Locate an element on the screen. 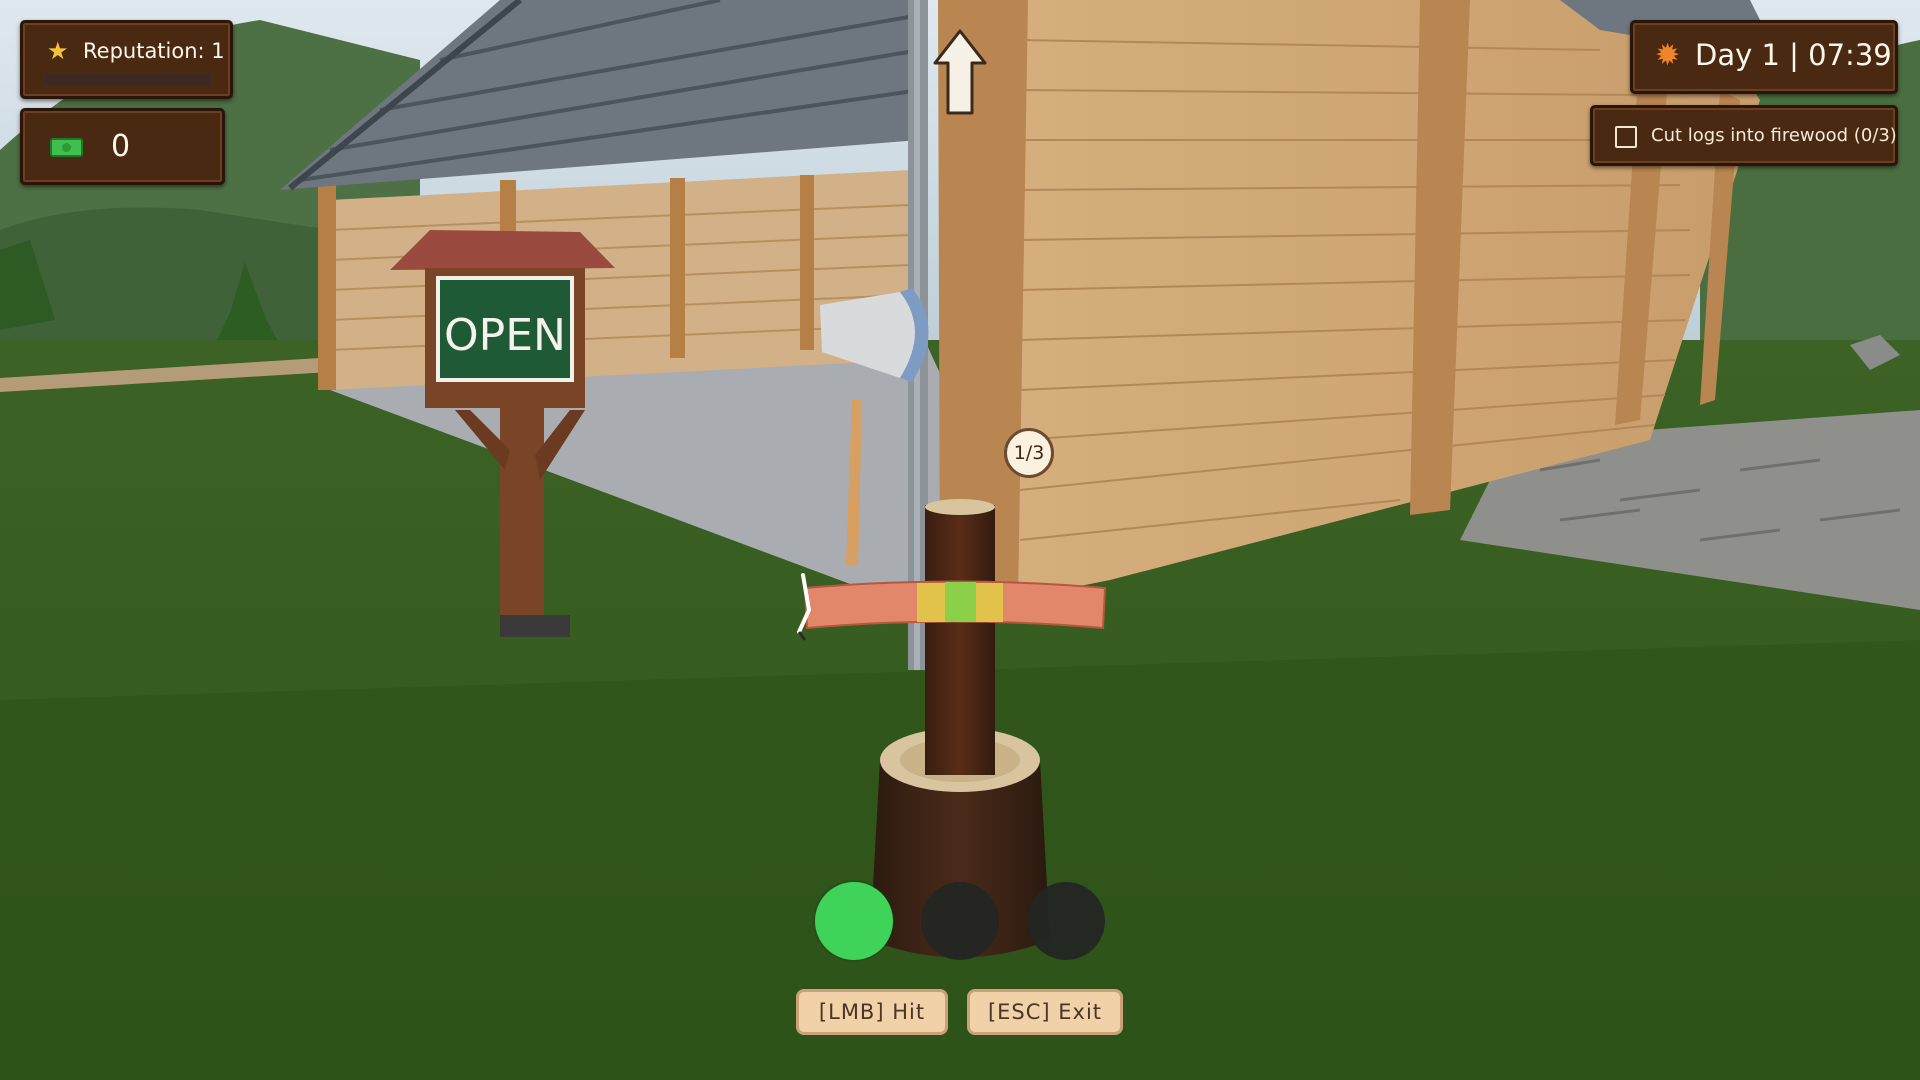 The height and width of the screenshot is (1080, 1920). reputation-label: Reputation: 1 is located at coordinates (154, 51).